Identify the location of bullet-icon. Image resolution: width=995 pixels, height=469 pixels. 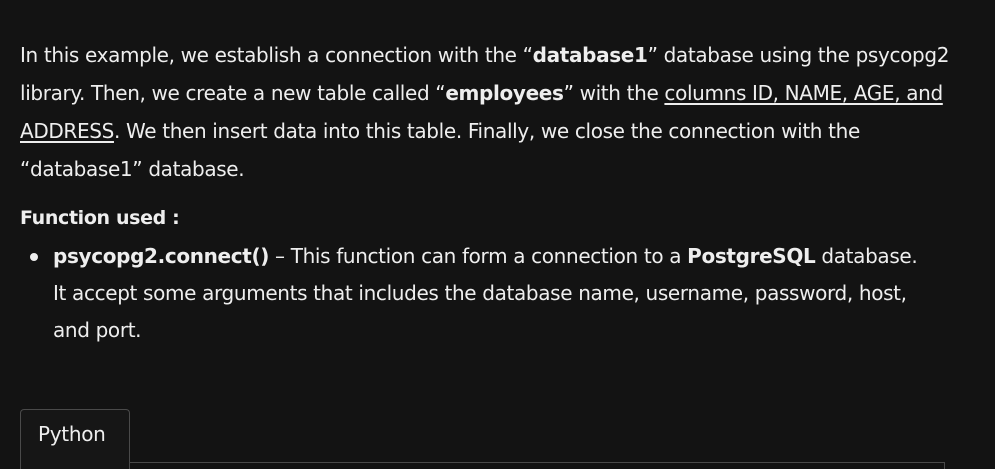
(34, 257).